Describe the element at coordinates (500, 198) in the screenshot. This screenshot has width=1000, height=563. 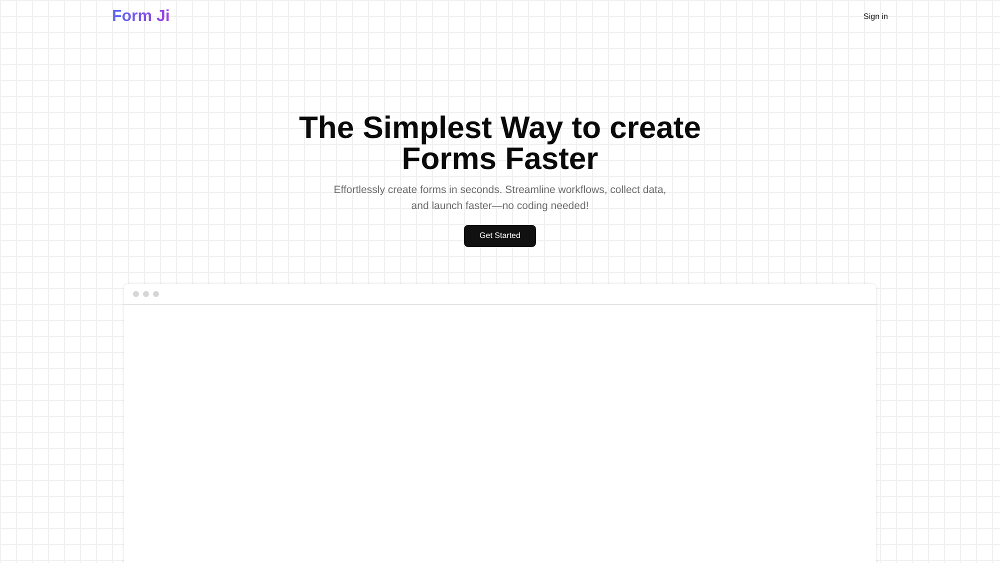
I see `hero-subtitle: Effortlessly create forms in seconds. Streamline workflows, collect data, and launch faster—no coding needed!` at that location.